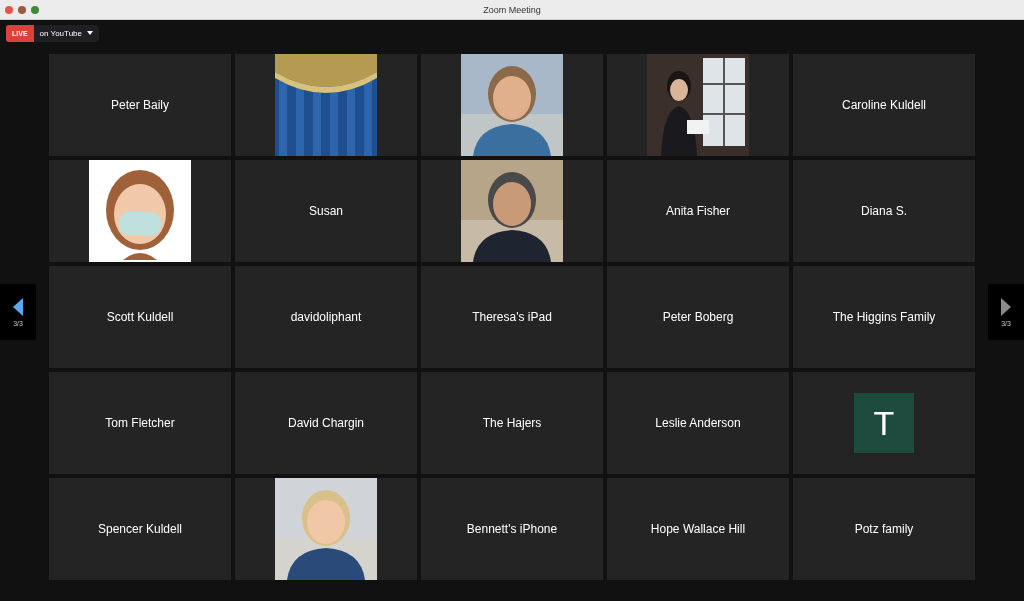 This screenshot has height=601, width=1024. I want to click on participant-name: Bennett's iPhone, so click(512, 529).